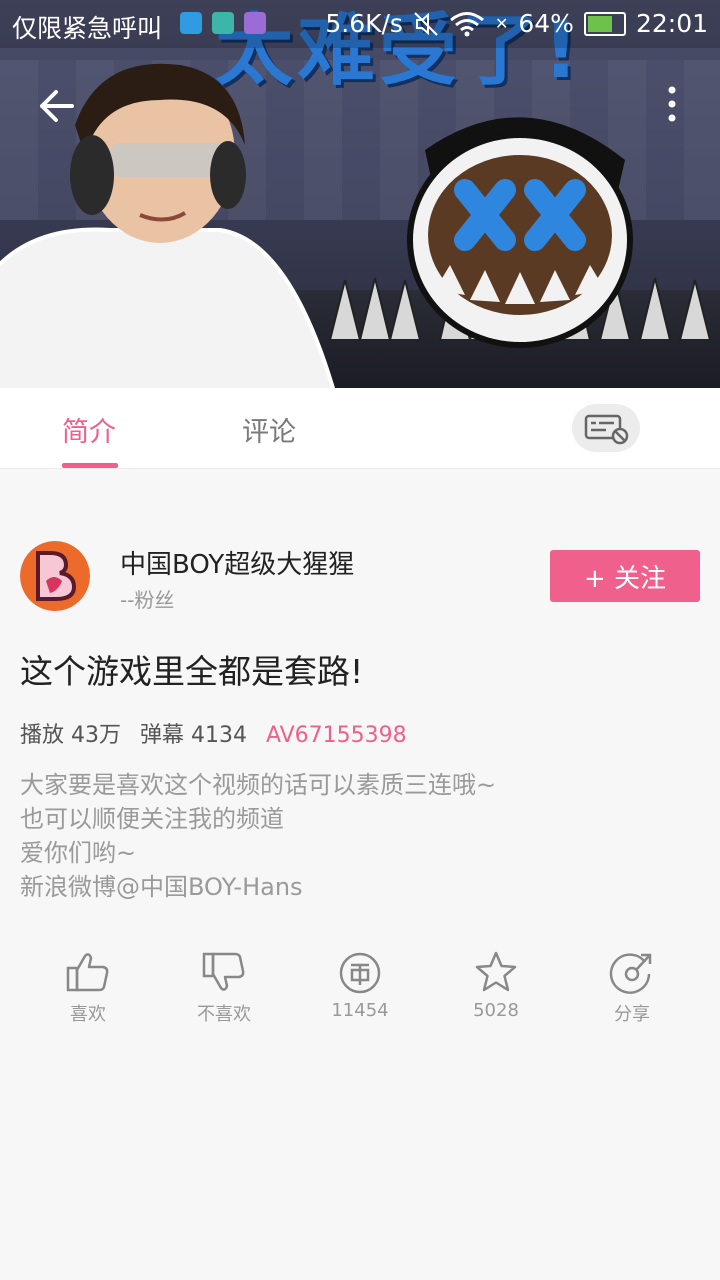 The height and width of the screenshot is (1280, 720). I want to click on wifi-icon, so click(467, 23).